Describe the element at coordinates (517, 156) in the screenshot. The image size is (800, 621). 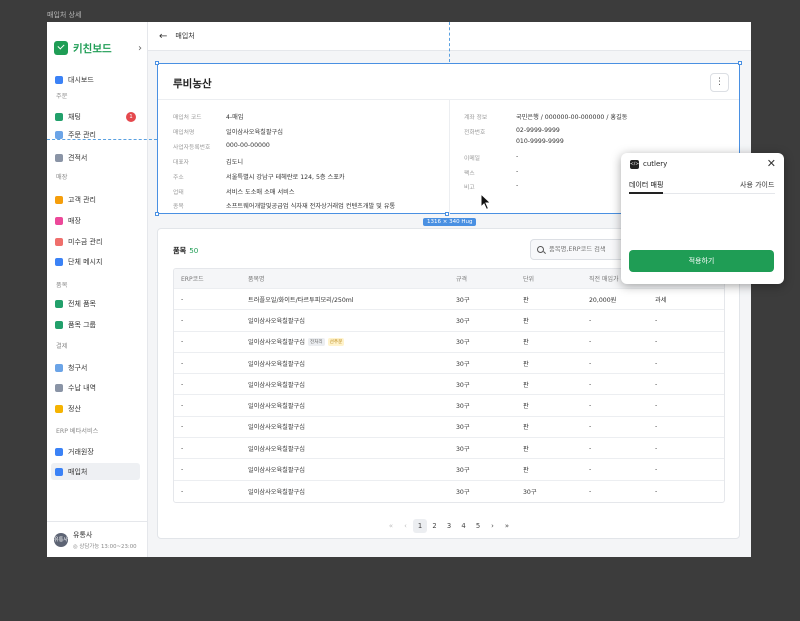
I see `field-value: -` at that location.